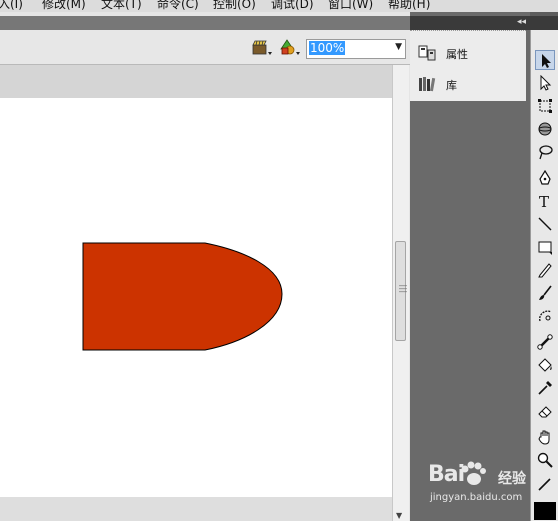 This screenshot has width=558, height=521. What do you see at coordinates (350, 49) in the screenshot?
I see `zoom-input: 100%` at bounding box center [350, 49].